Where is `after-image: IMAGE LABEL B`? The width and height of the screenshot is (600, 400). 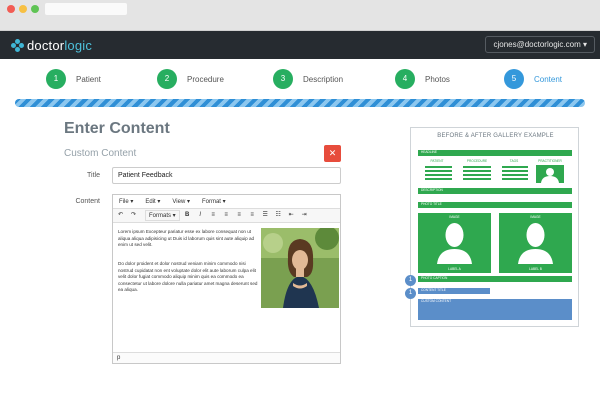
after-image: IMAGE LABEL B is located at coordinates (535, 243).